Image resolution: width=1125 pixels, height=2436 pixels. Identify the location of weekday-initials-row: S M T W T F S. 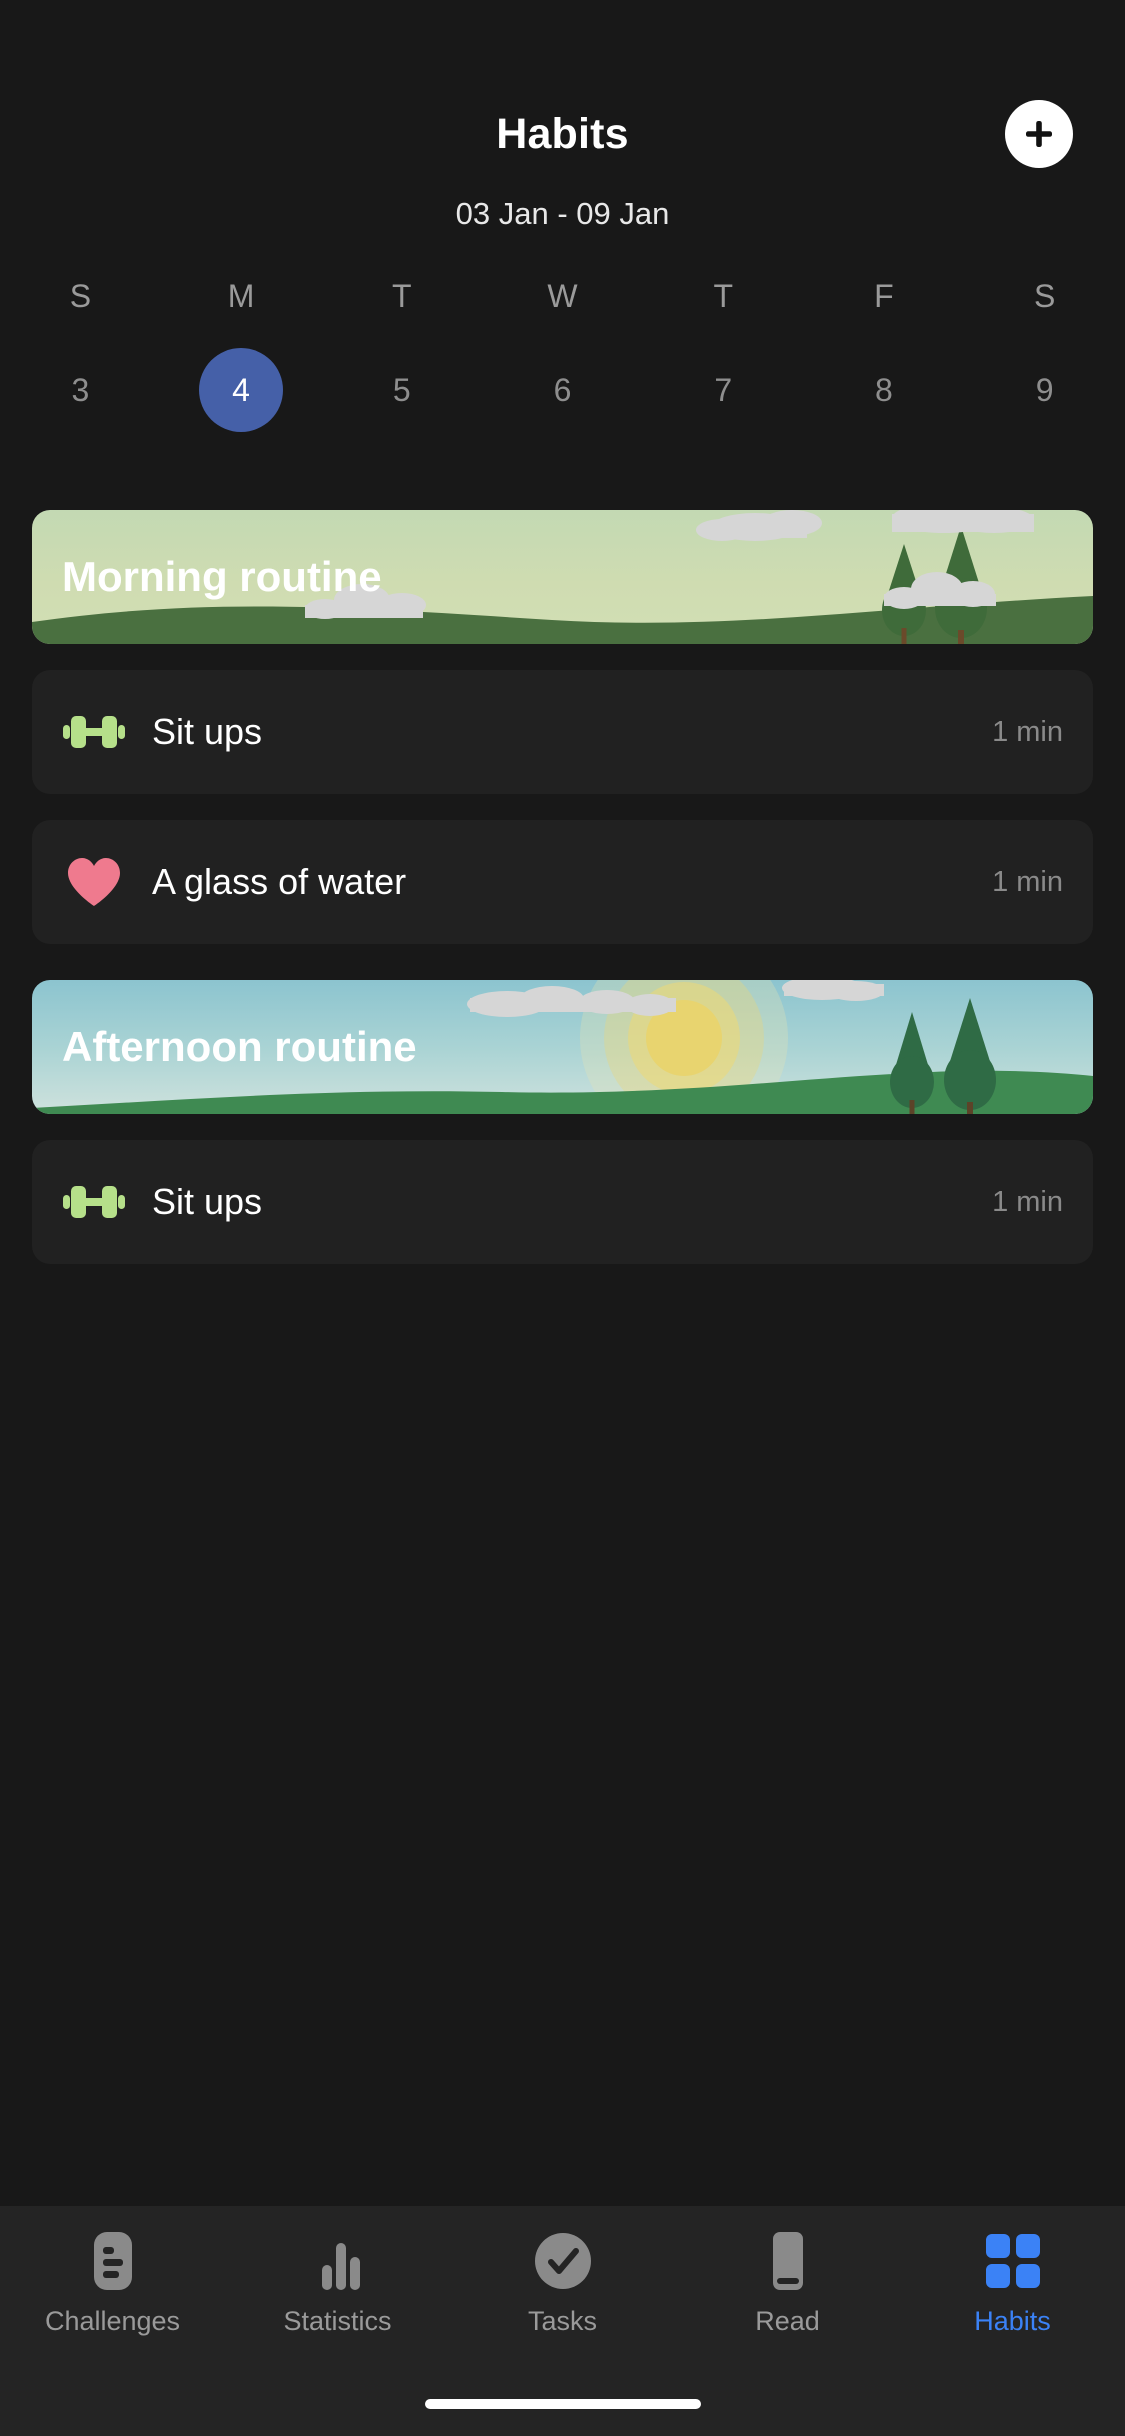
(562, 296).